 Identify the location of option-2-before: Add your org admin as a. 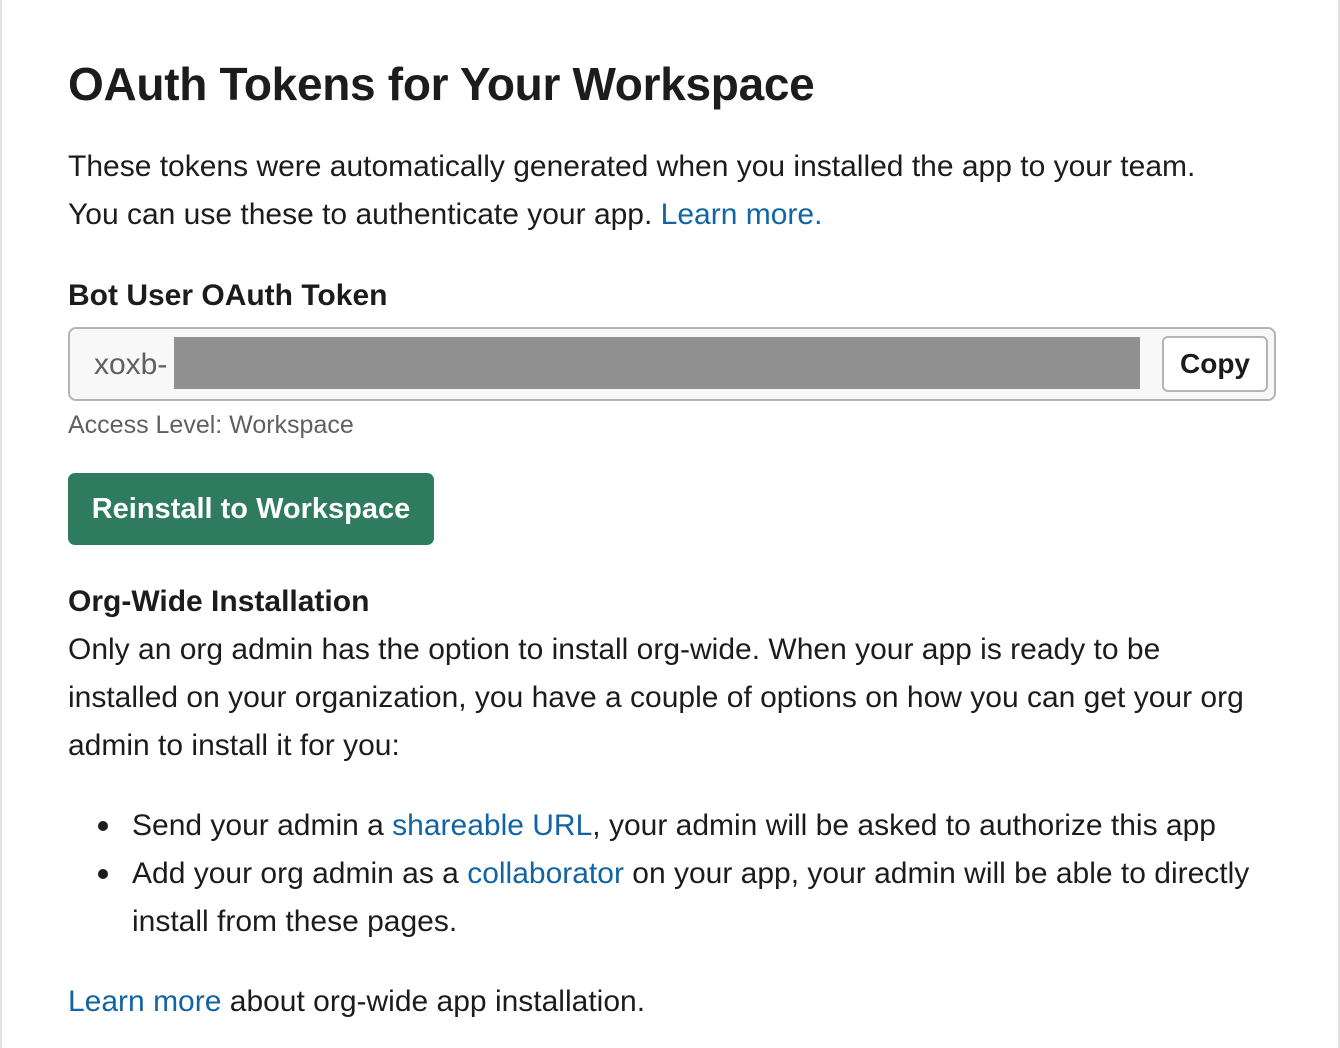
(300, 873).